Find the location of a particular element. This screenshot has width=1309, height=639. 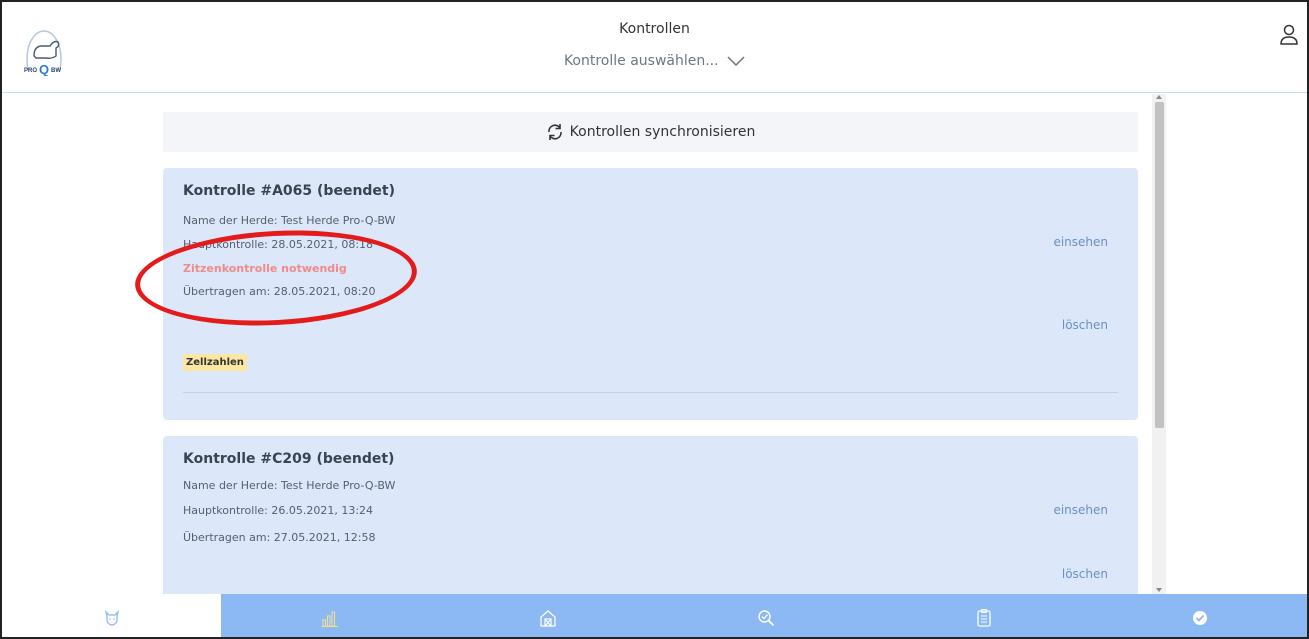

nav-item-statistics is located at coordinates (330, 615).